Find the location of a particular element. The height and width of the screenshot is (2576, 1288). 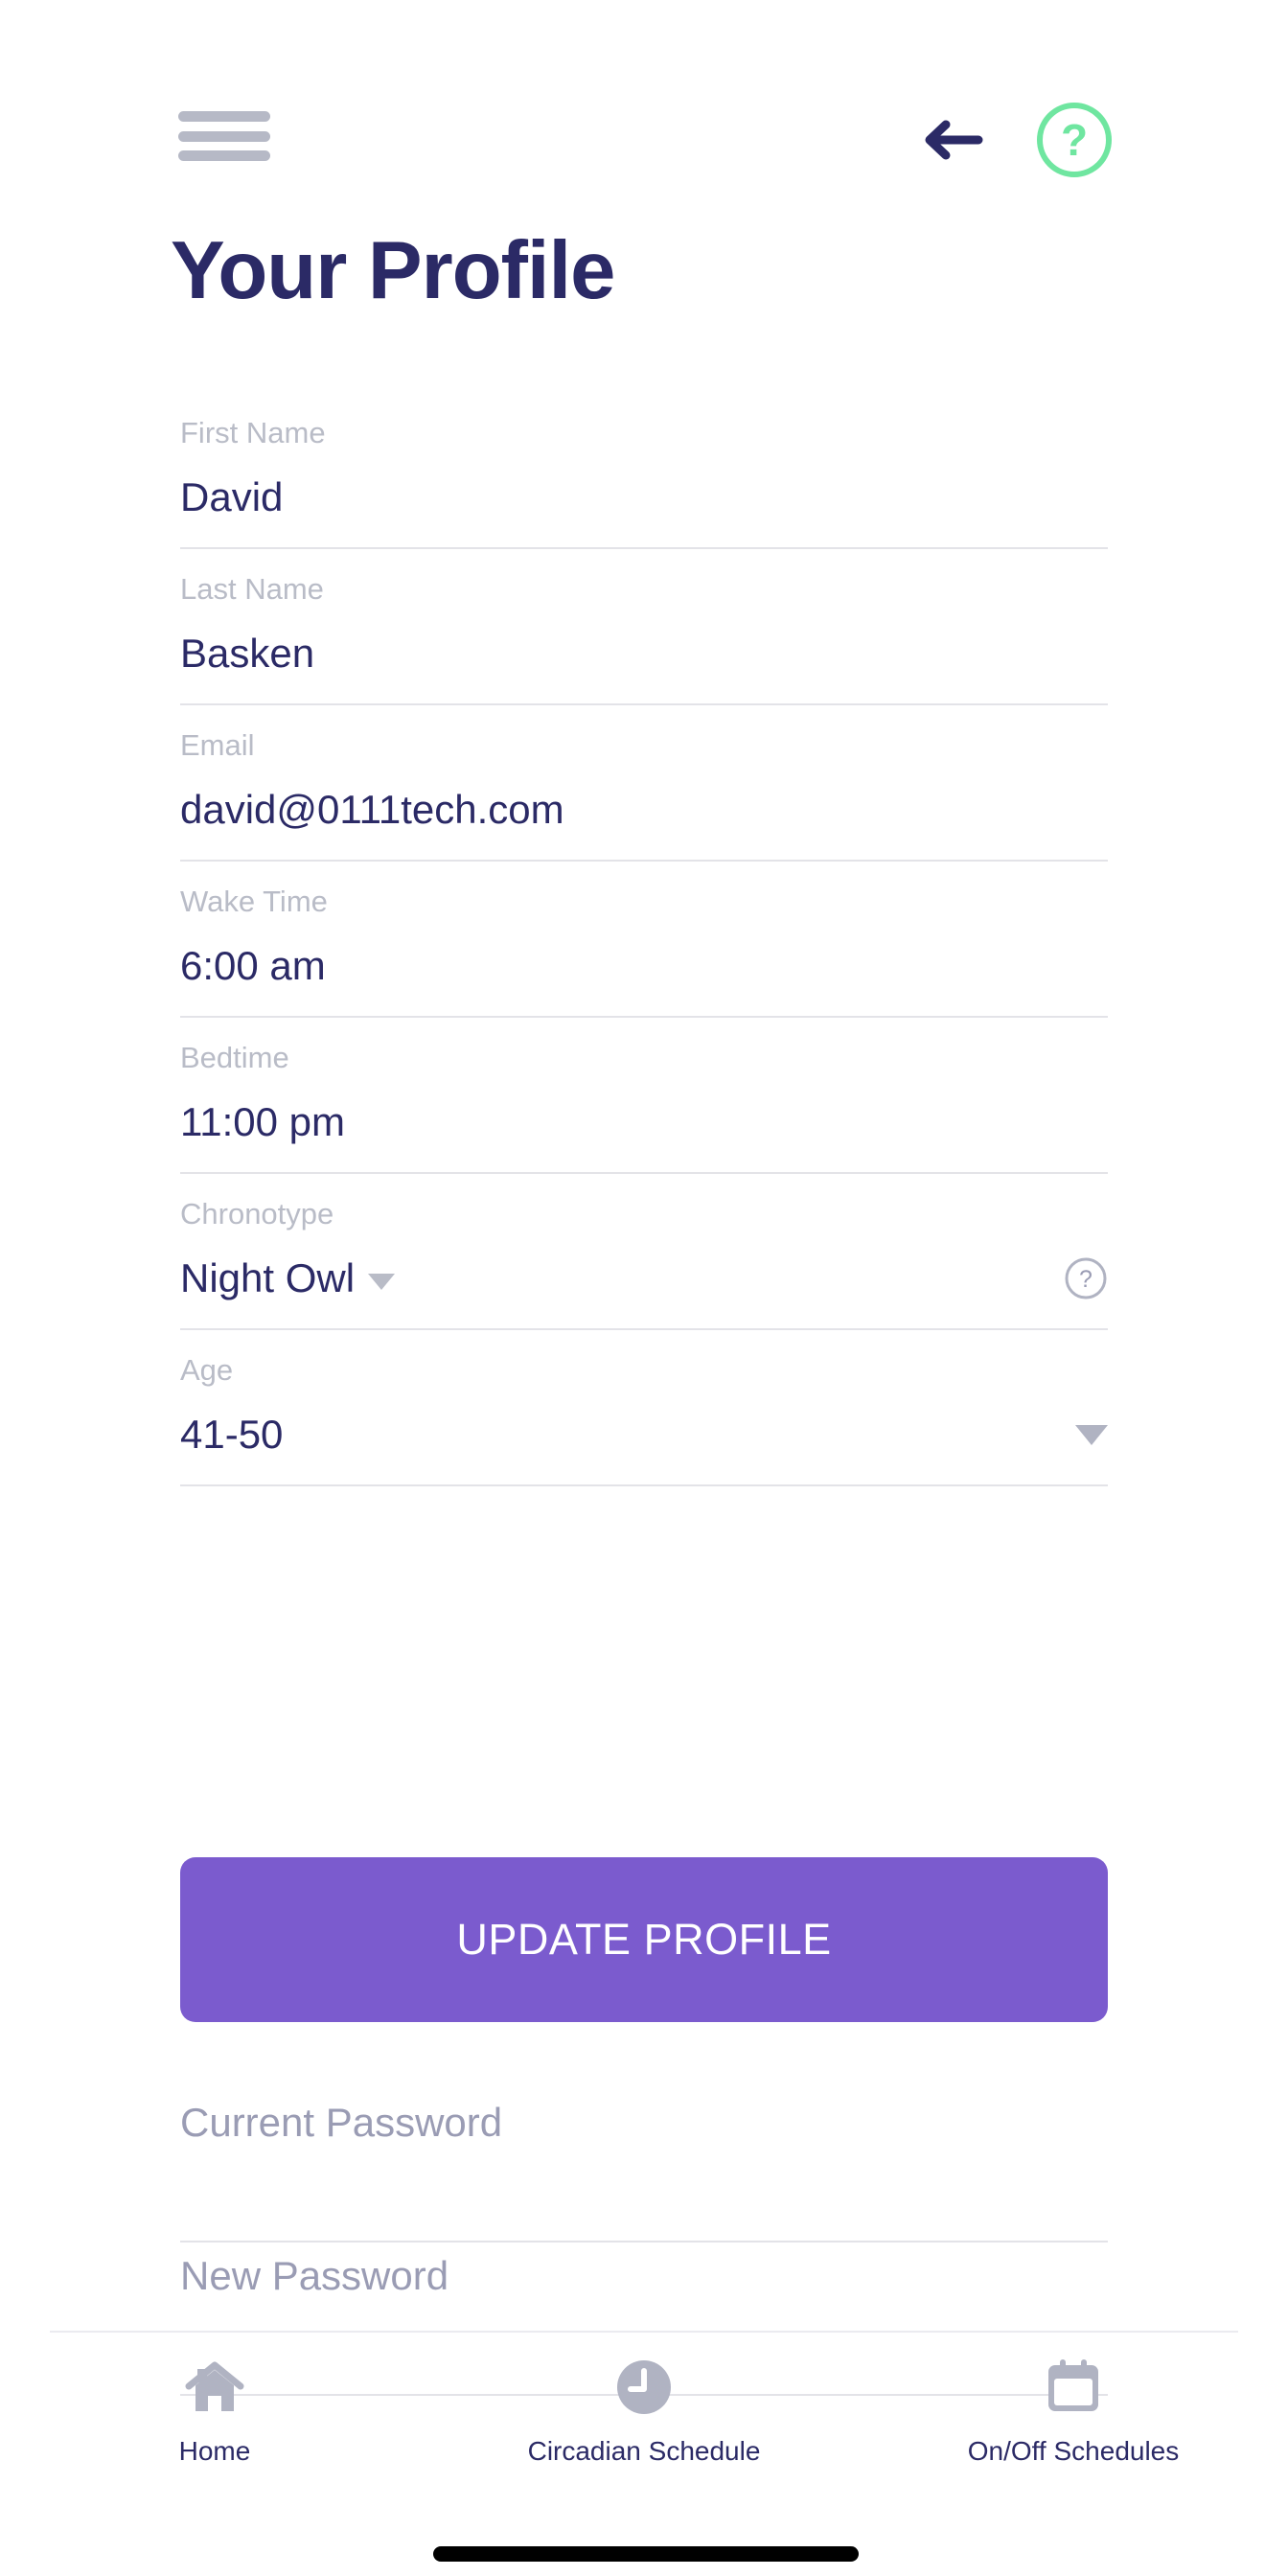

field-chronotype: Chronotype Night Owl ? is located at coordinates (644, 1252).